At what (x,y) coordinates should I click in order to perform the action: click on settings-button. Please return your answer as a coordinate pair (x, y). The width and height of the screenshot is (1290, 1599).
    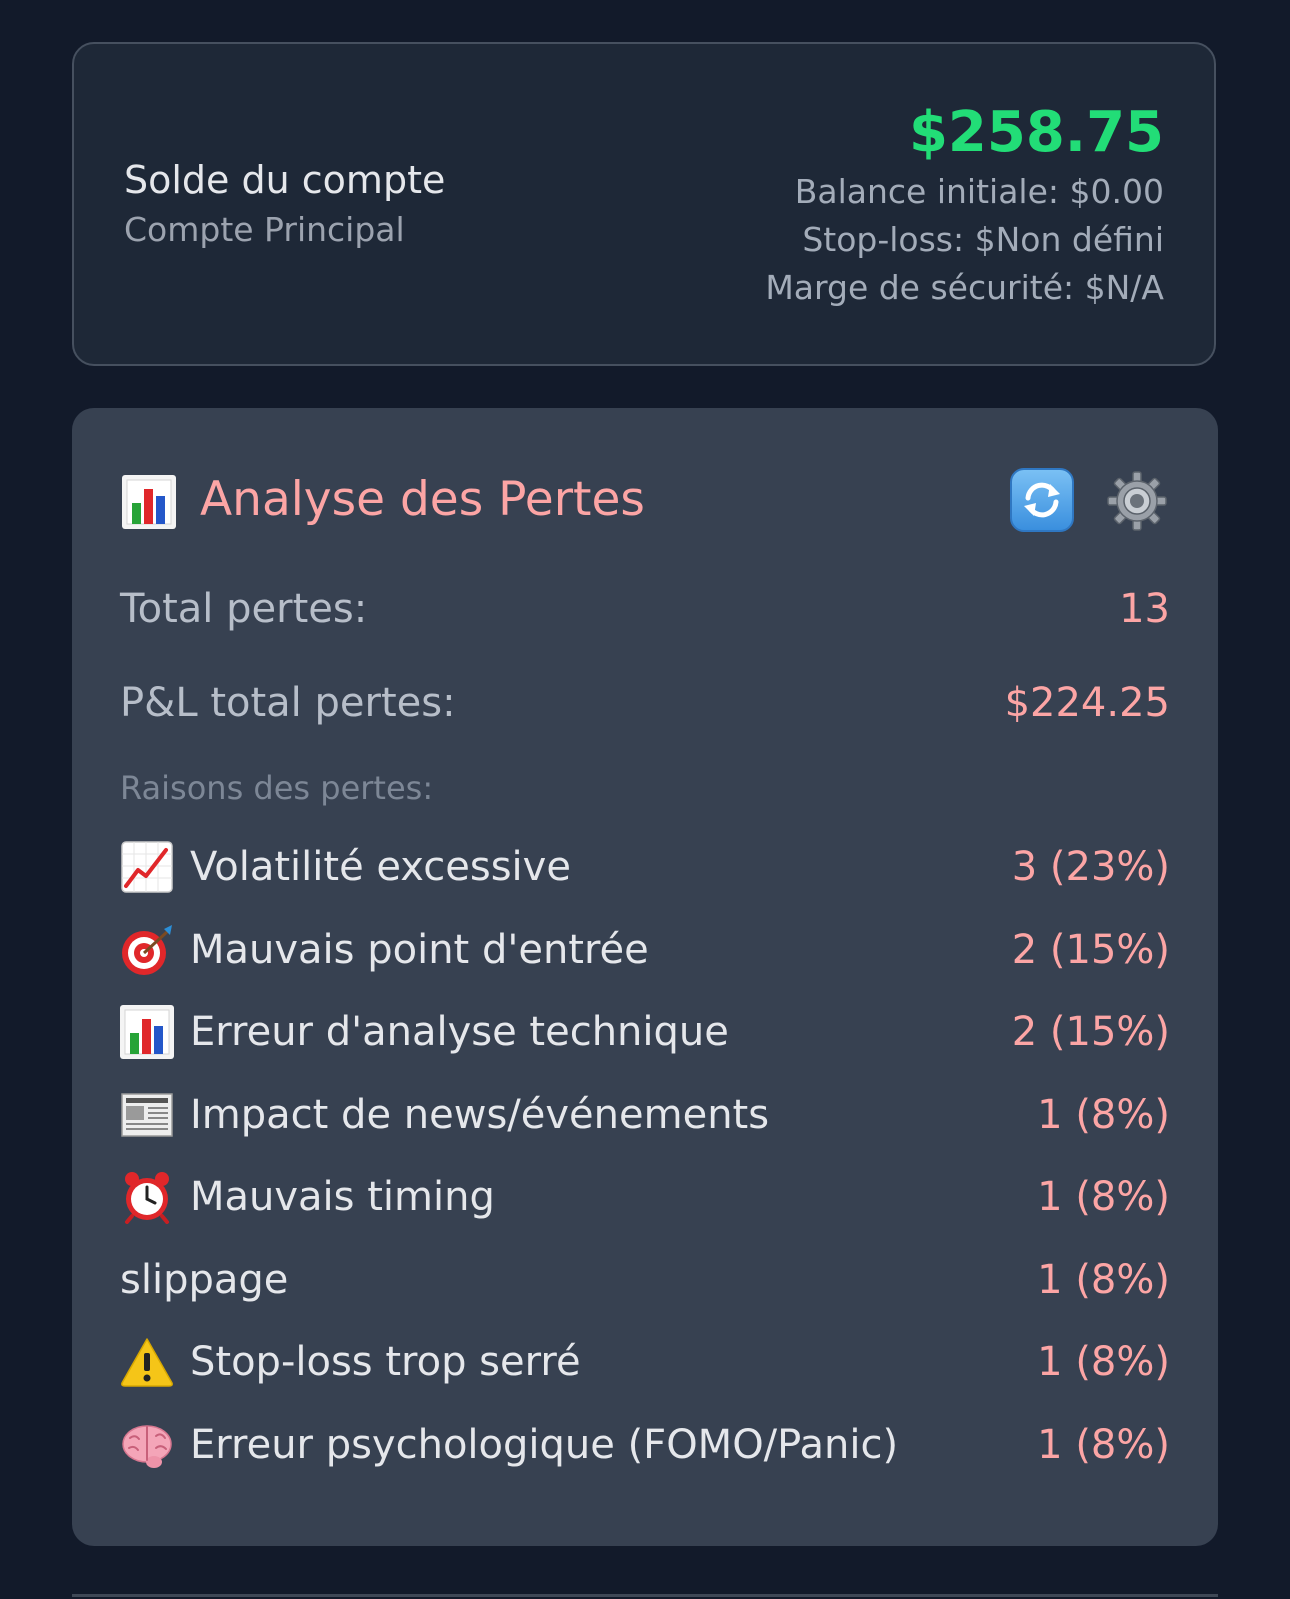
    Looking at the image, I should click on (1137, 501).